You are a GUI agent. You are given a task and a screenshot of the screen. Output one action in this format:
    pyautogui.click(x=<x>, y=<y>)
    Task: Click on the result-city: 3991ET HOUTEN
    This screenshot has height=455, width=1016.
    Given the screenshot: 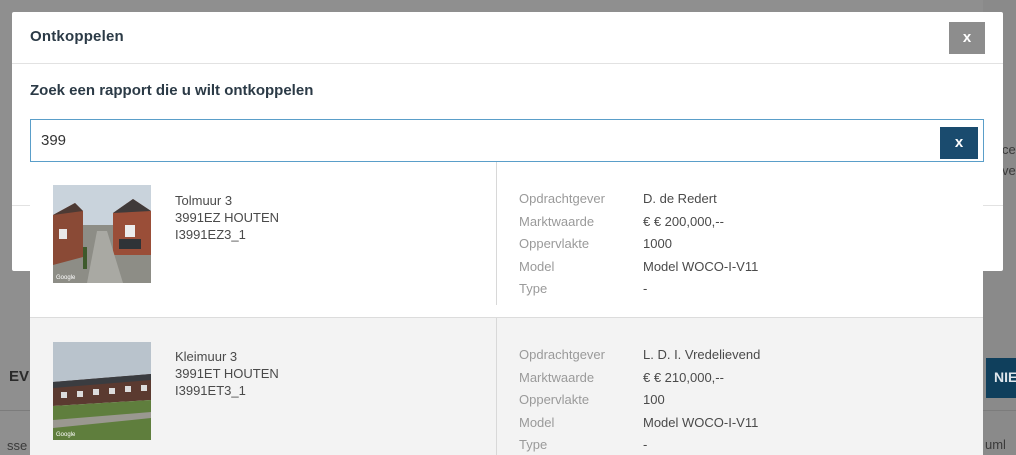 What is the action you would take?
    pyautogui.click(x=227, y=373)
    